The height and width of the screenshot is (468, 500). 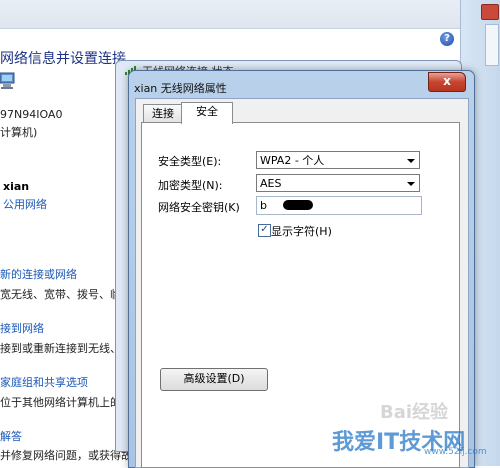 What do you see at coordinates (44, 382) in the screenshot?
I see `homegroup-link: 家庭组和共享选项` at bounding box center [44, 382].